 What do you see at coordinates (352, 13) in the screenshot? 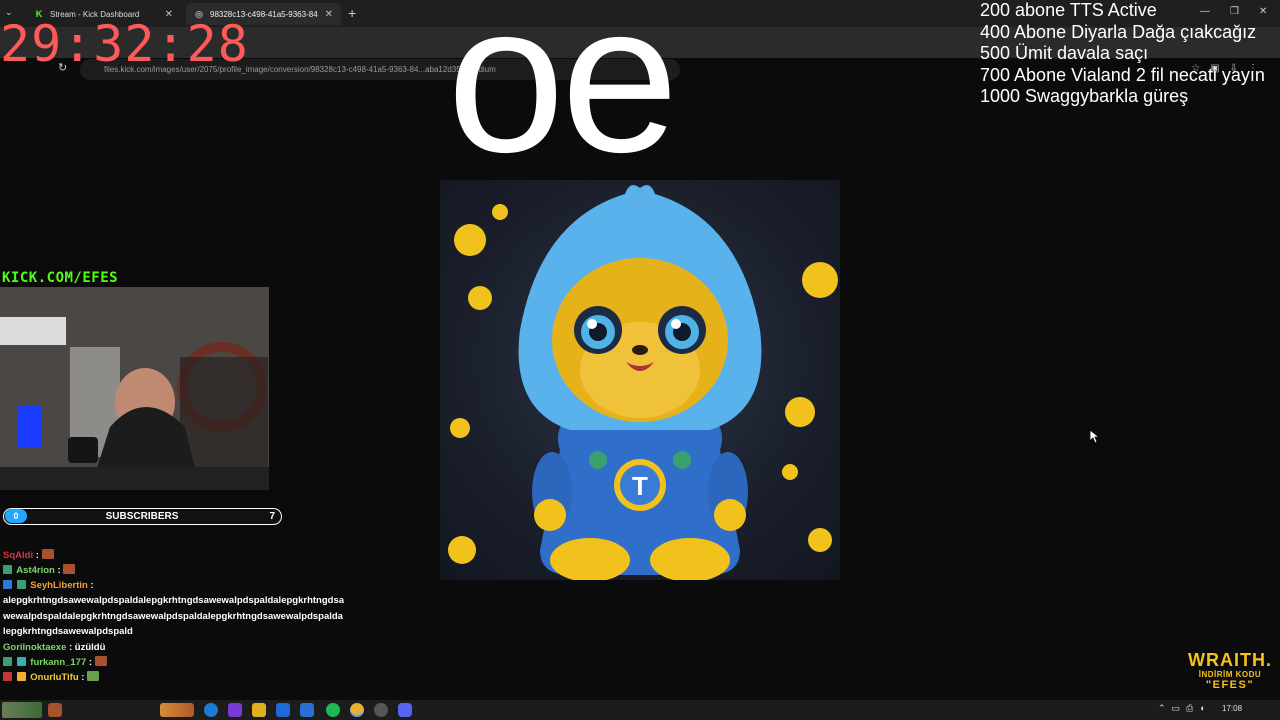
I see `new-tab-button: +` at bounding box center [352, 13].